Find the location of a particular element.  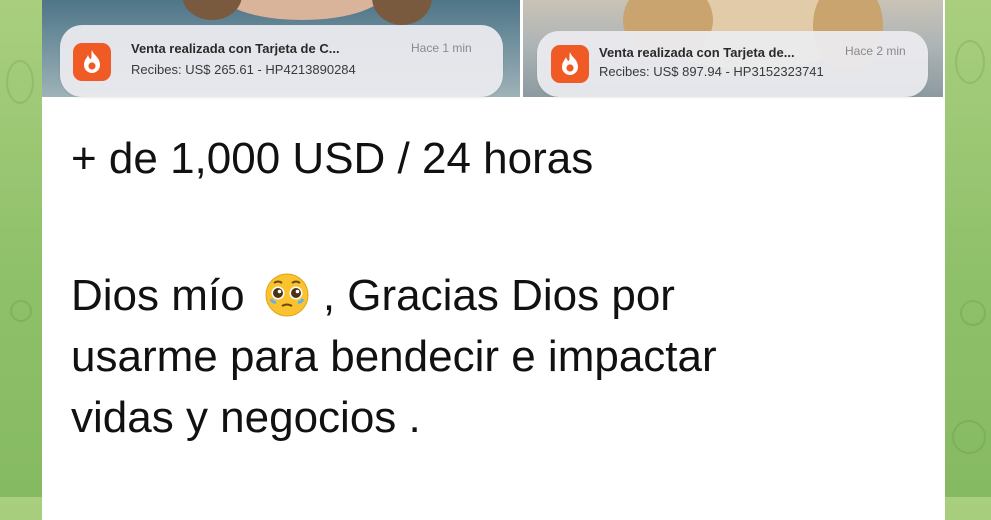

message-line-1-start: Dios mío is located at coordinates (164, 295).